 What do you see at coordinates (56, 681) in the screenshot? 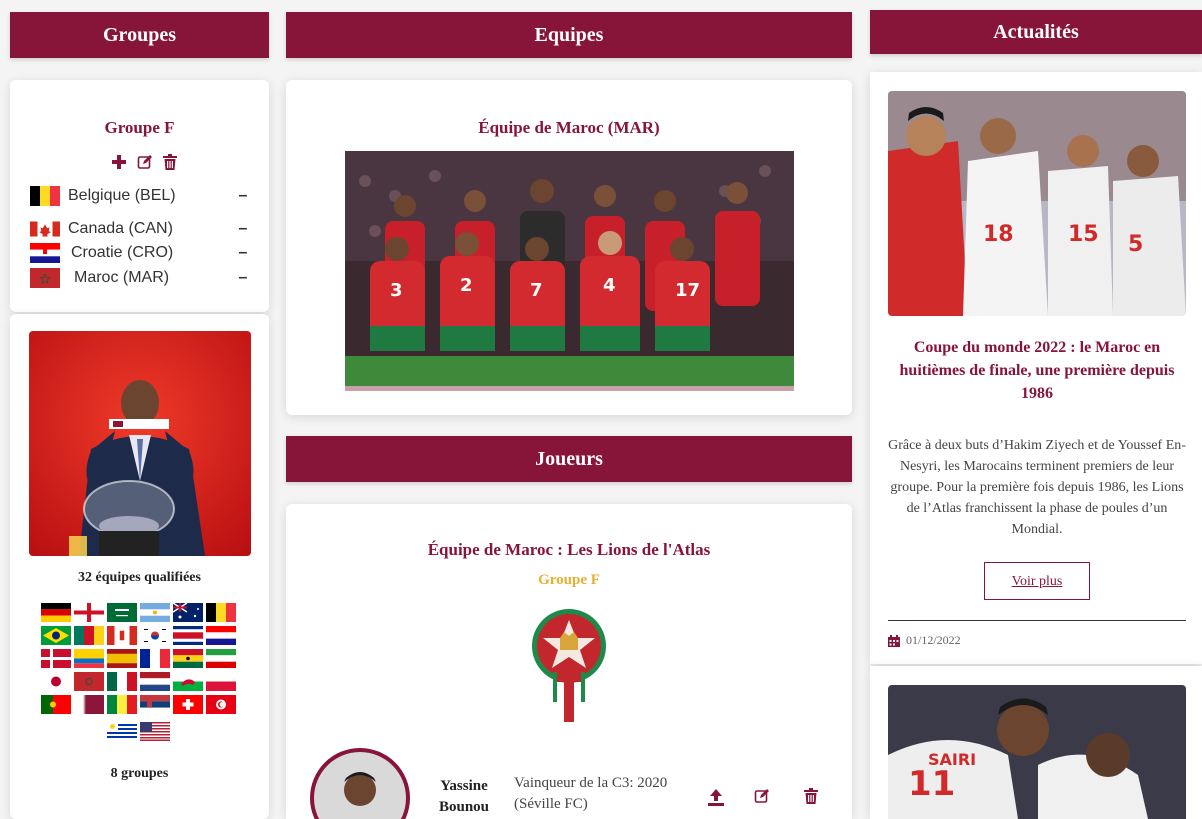
I see `japan-flag-icon` at bounding box center [56, 681].